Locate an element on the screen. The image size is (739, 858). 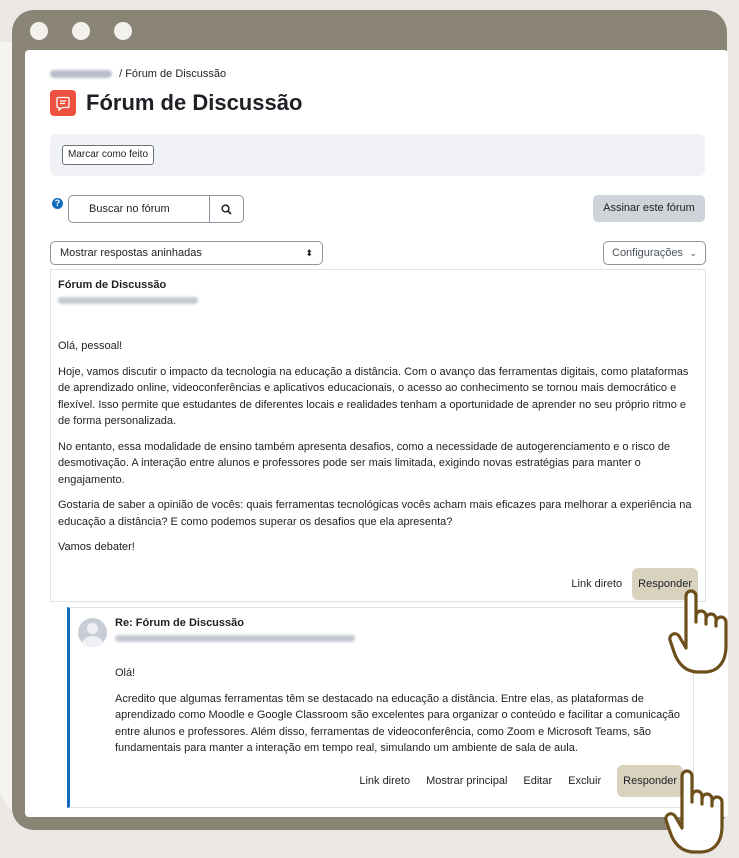
chevron-down-icon: ⌄ is located at coordinates (693, 253).